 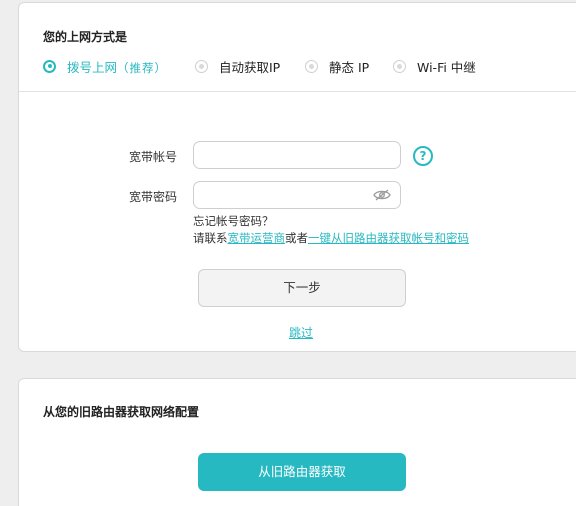 I want to click on account-field, so click(x=297, y=155).